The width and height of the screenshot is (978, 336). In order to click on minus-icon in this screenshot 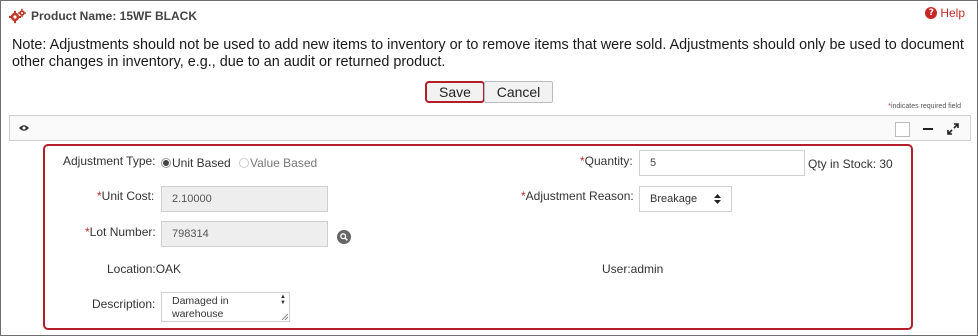, I will do `click(928, 129)`.